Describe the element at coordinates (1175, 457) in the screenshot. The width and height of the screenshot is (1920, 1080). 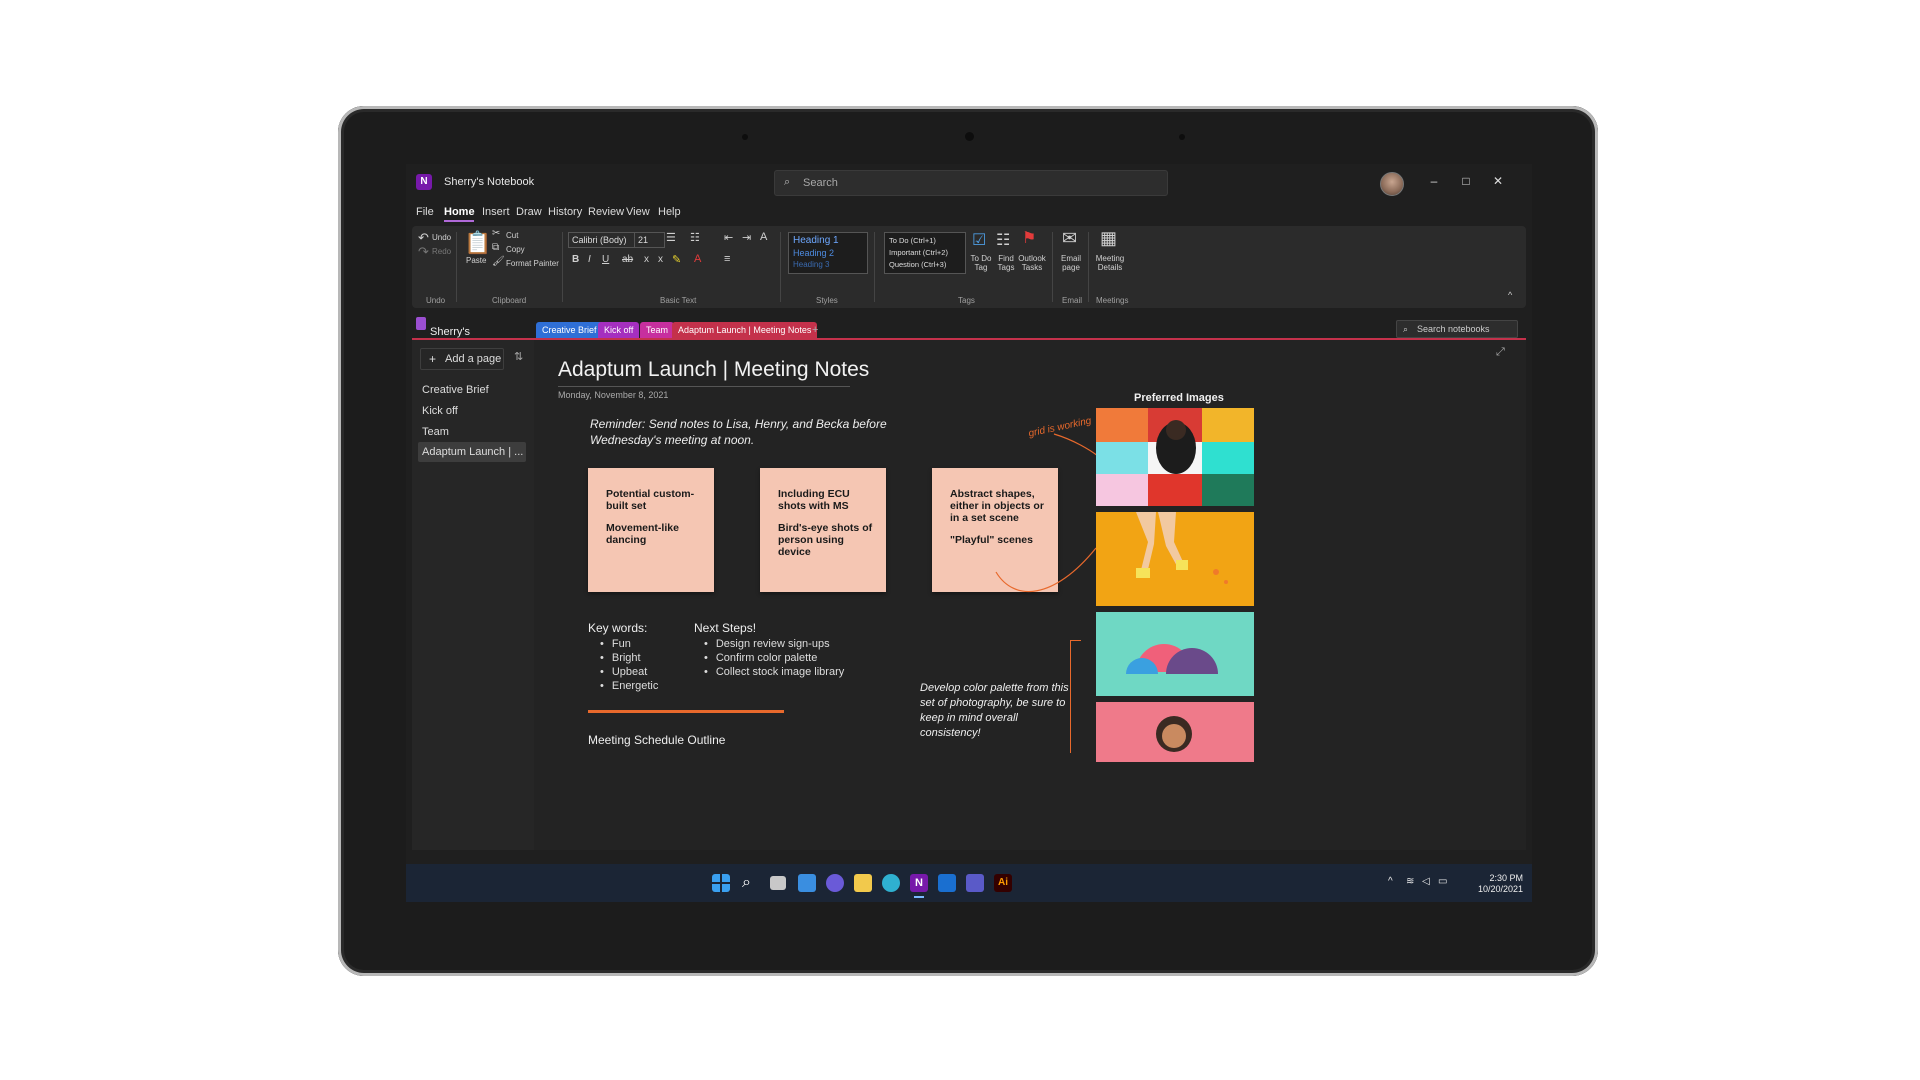
I see `grid-photo` at that location.